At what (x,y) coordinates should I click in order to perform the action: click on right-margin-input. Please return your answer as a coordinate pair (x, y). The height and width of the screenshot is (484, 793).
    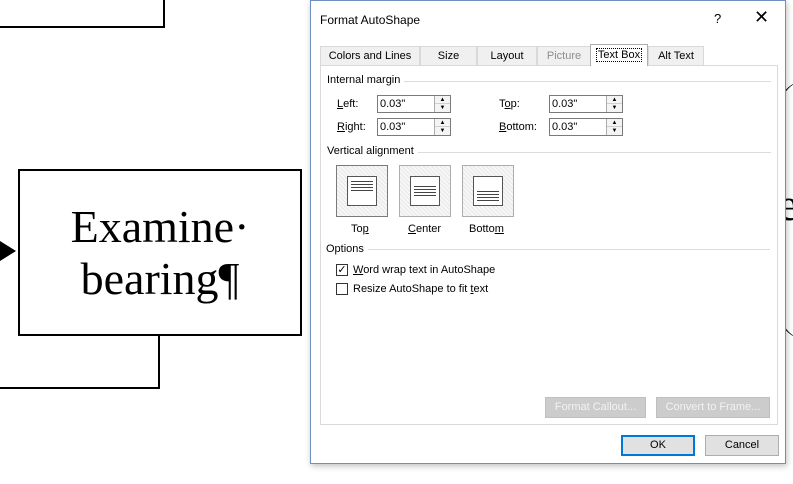
    Looking at the image, I should click on (408, 127).